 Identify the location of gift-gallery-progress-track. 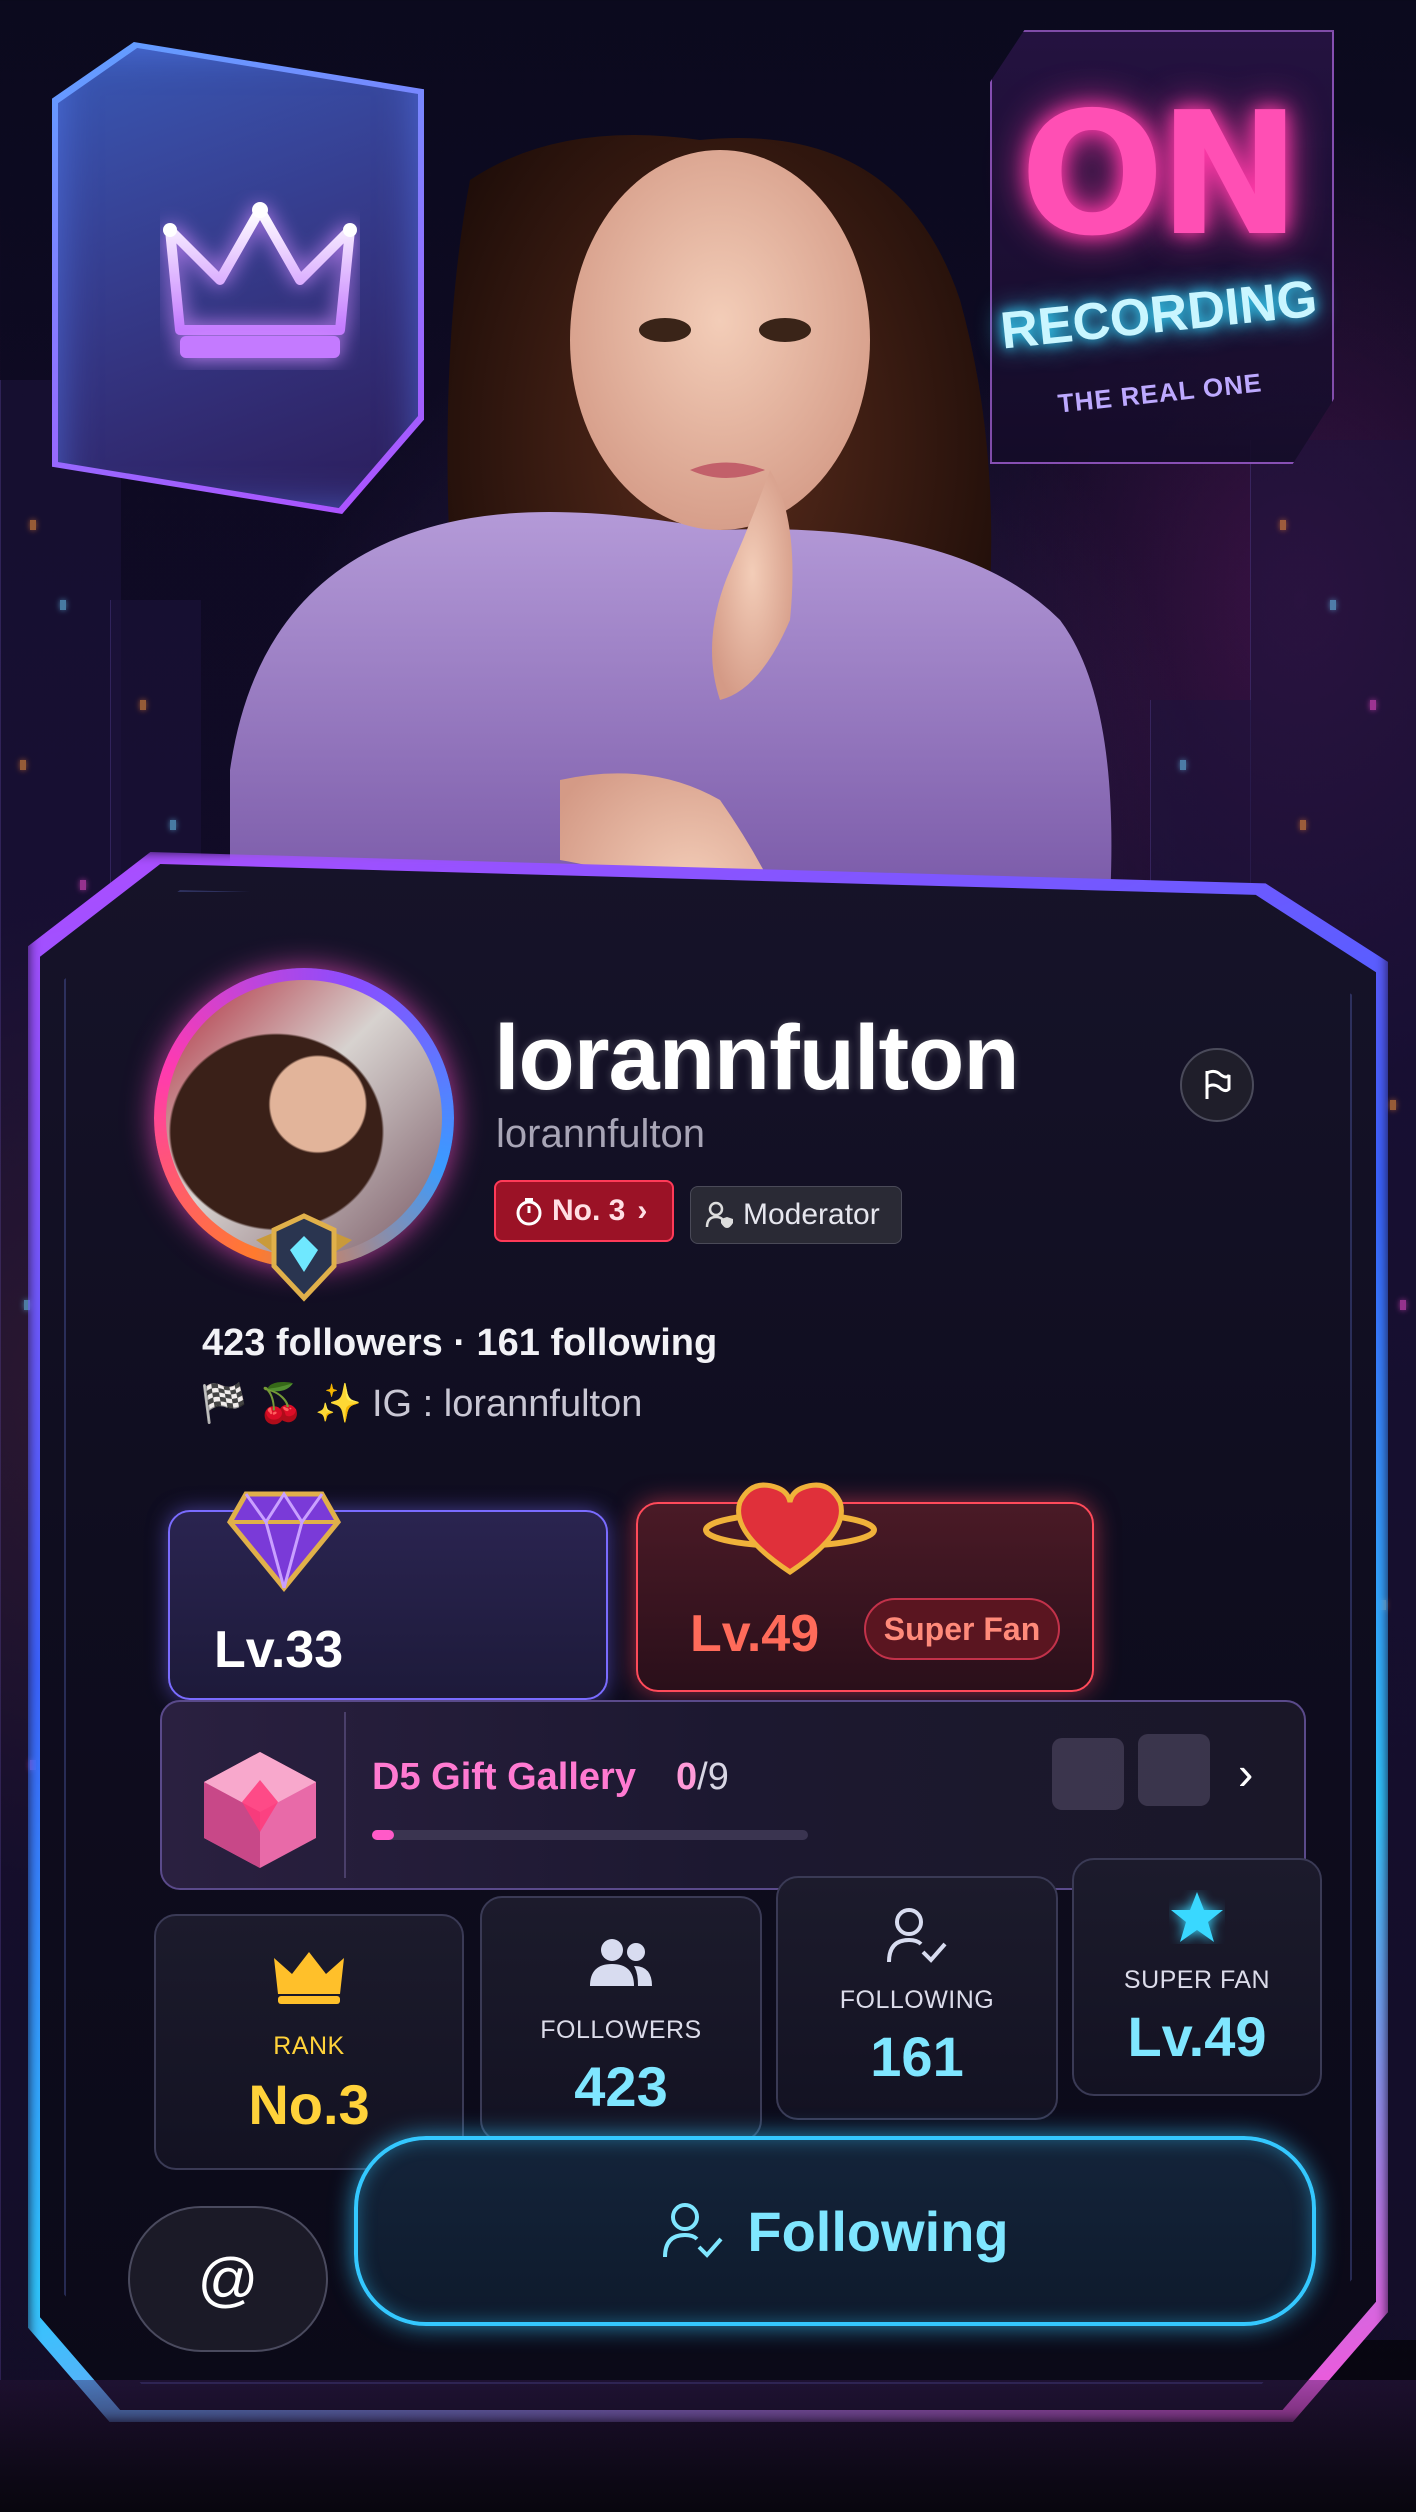
(590, 1835).